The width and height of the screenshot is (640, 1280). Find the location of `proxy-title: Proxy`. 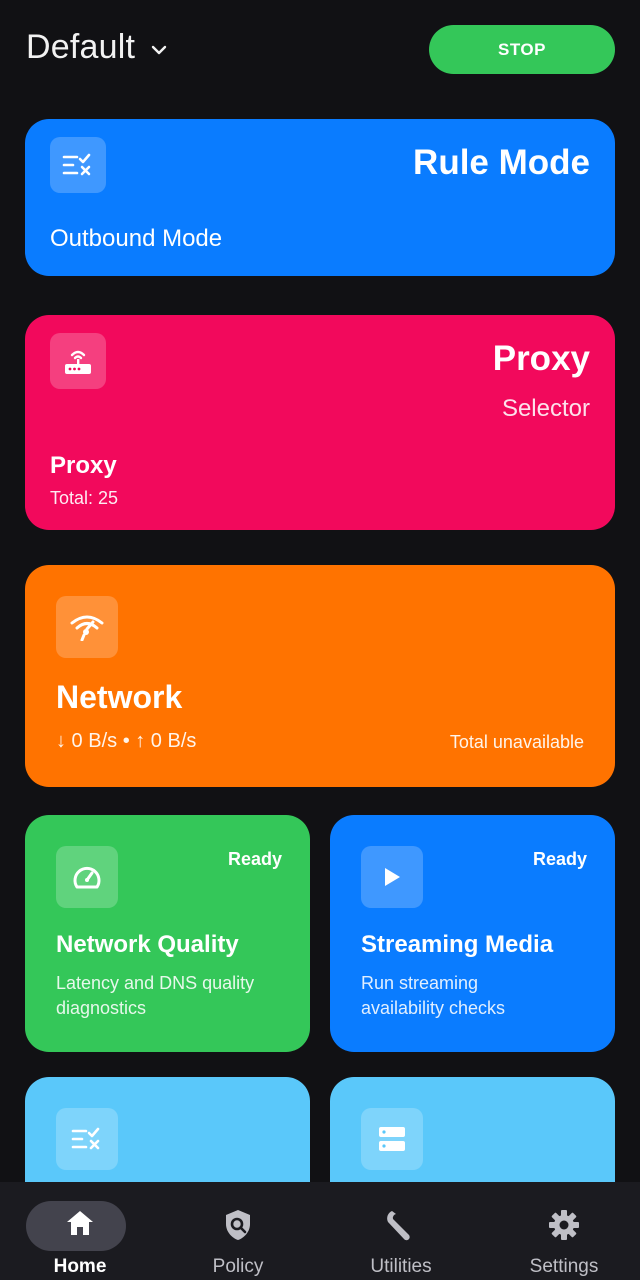

proxy-title: Proxy is located at coordinates (541, 358).